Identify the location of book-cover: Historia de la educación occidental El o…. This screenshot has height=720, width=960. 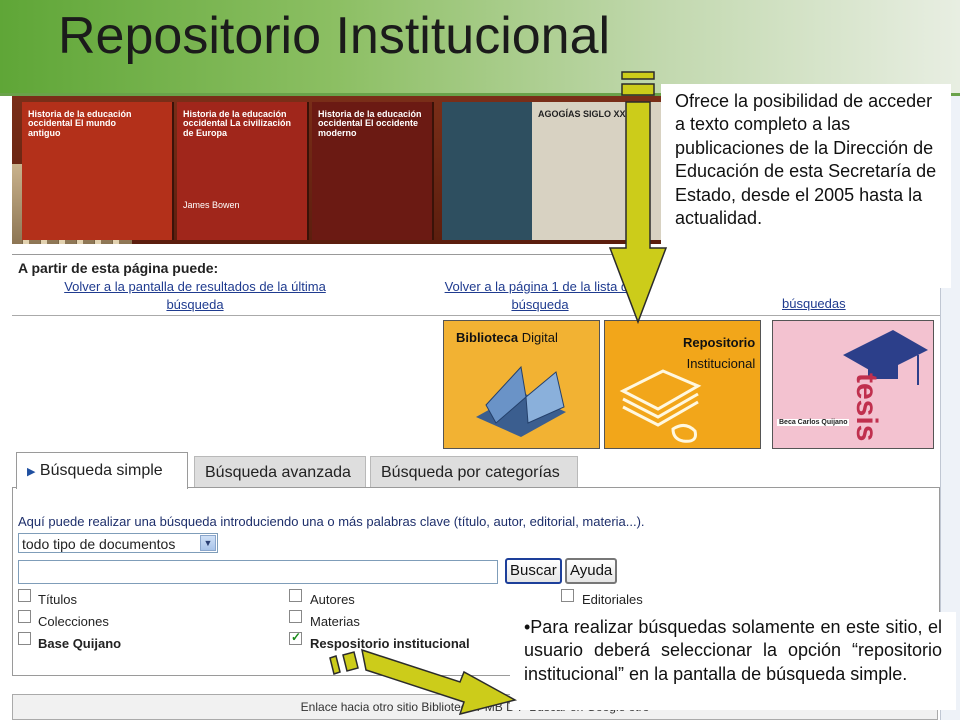
(373, 171).